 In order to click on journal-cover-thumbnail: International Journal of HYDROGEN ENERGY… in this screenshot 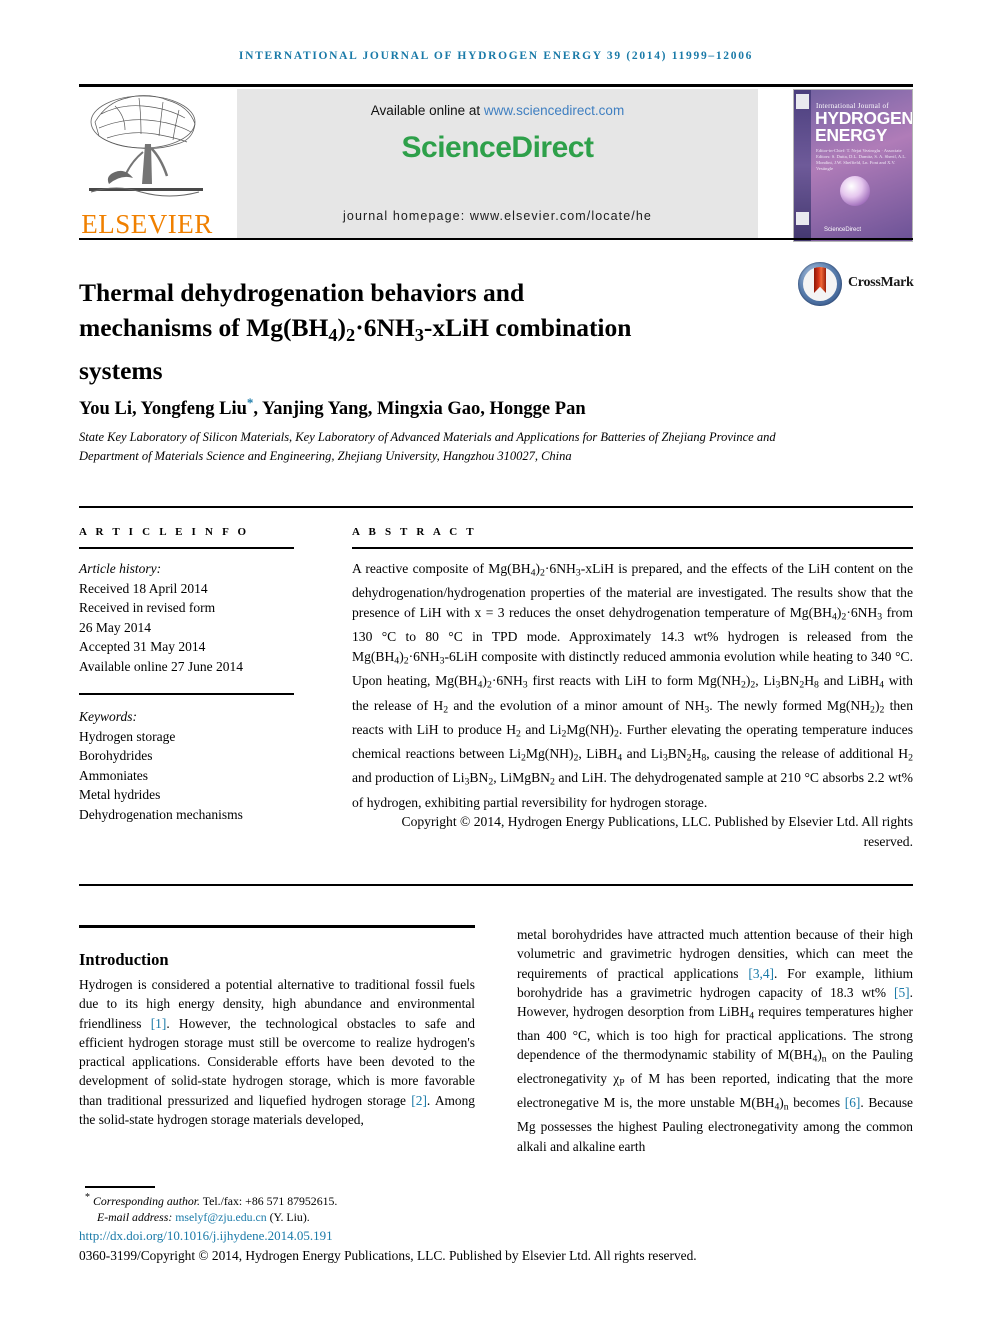, I will do `click(853, 165)`.